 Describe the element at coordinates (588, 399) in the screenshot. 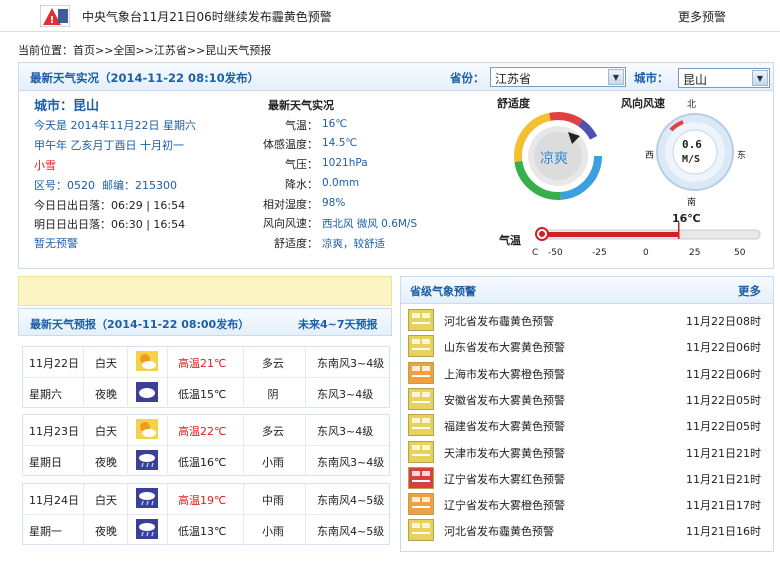

I see `province-warning-item: 安徽省发布大雾黄色预警 11月22日05时` at that location.